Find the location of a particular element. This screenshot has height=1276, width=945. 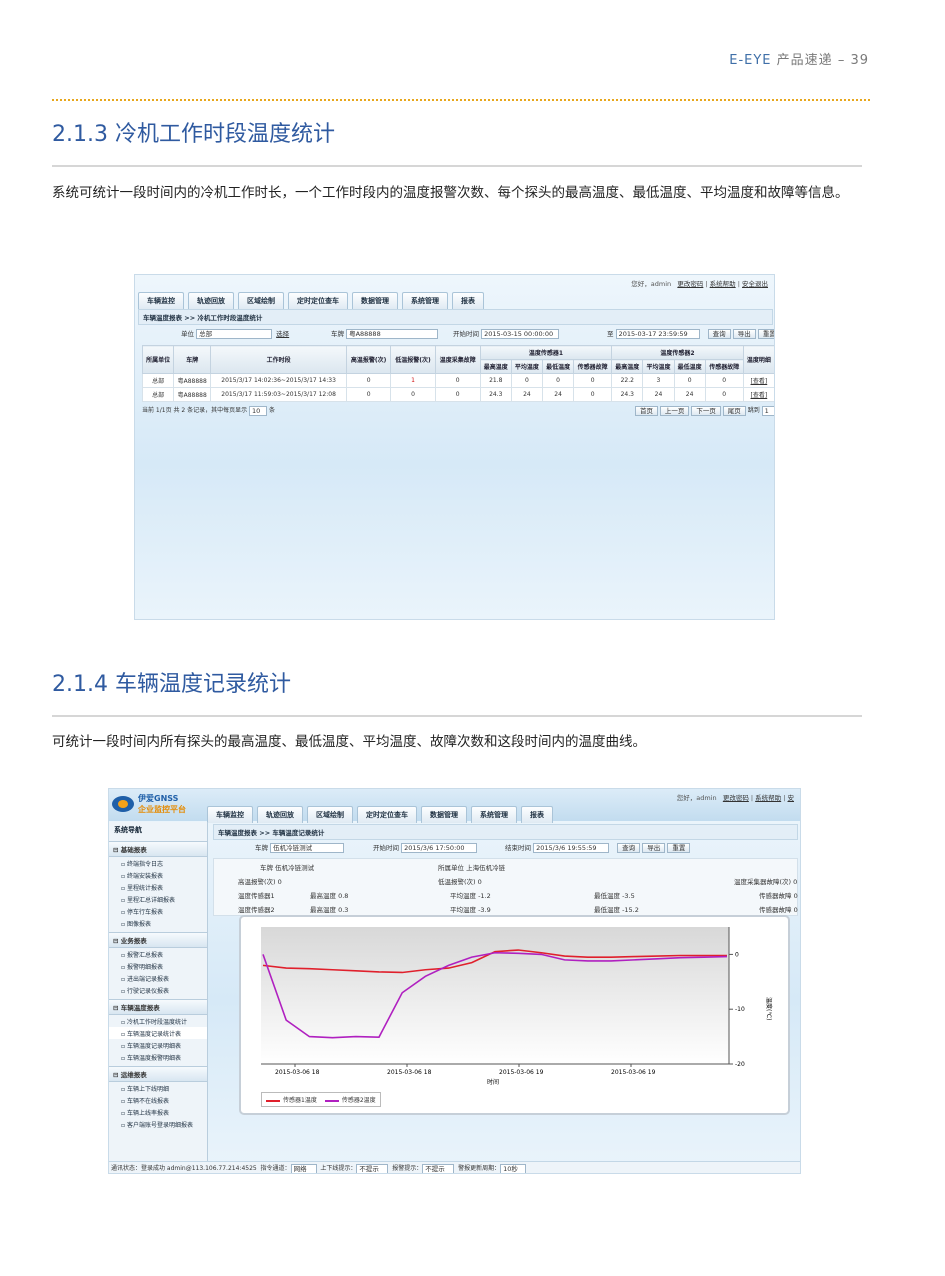

sidebar-item: ▫ 图像报表 is located at coordinates (158, 923).